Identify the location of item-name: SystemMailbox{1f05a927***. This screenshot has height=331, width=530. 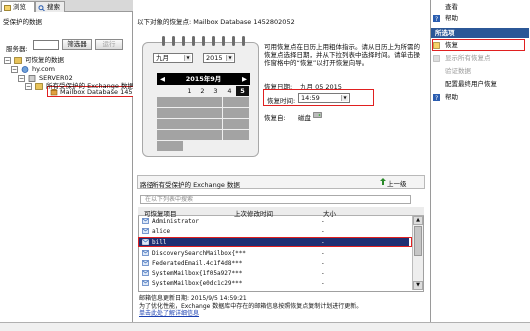
(197, 273).